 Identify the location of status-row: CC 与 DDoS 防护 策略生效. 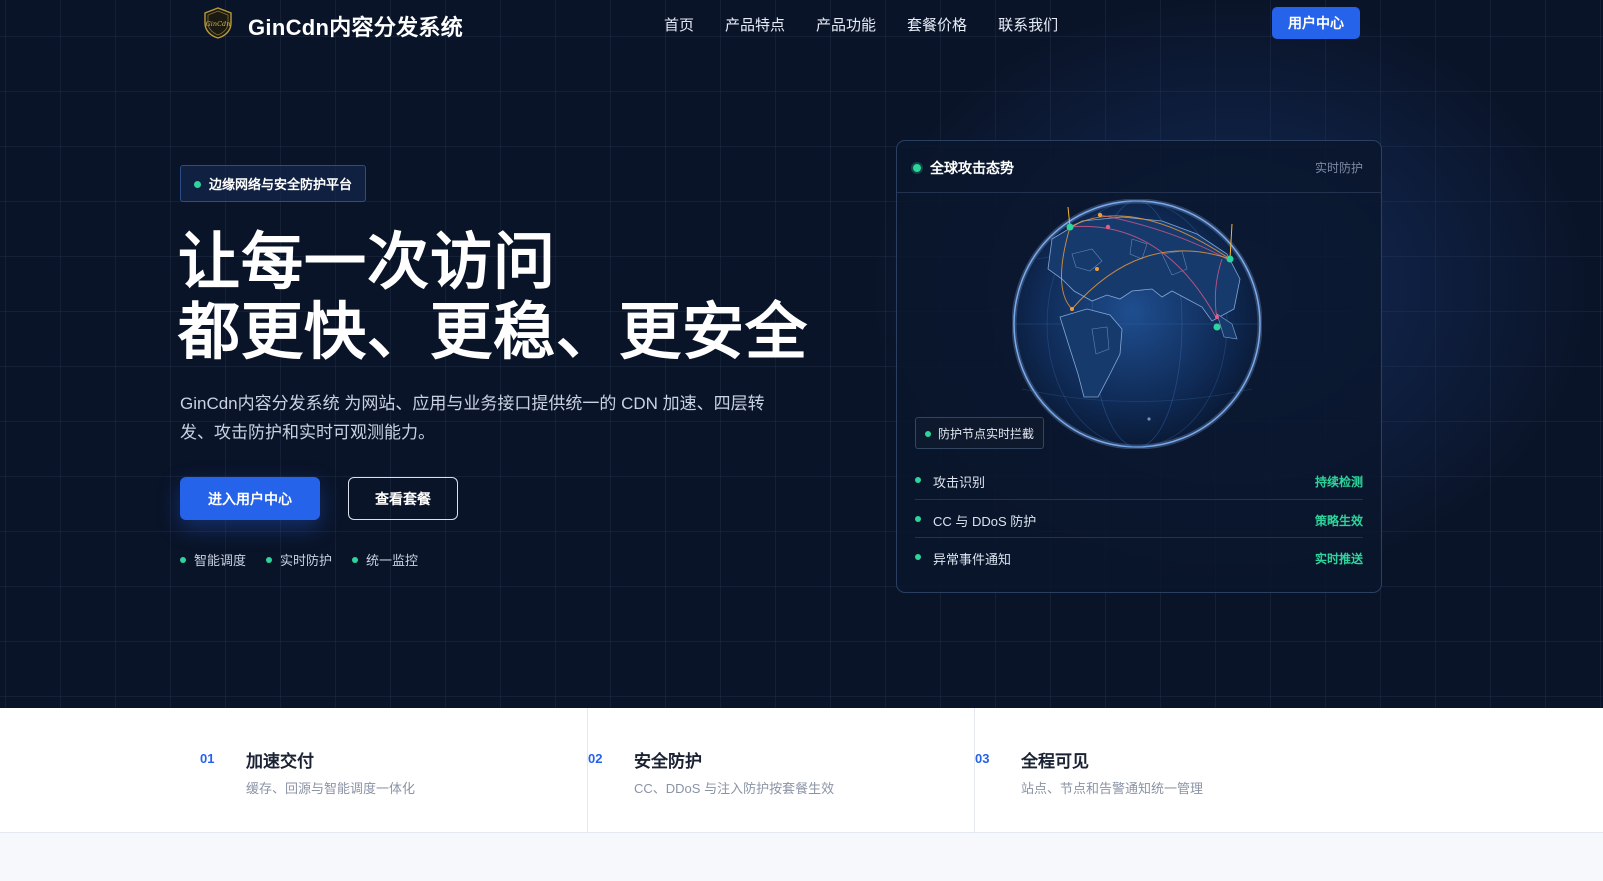
(1139, 518).